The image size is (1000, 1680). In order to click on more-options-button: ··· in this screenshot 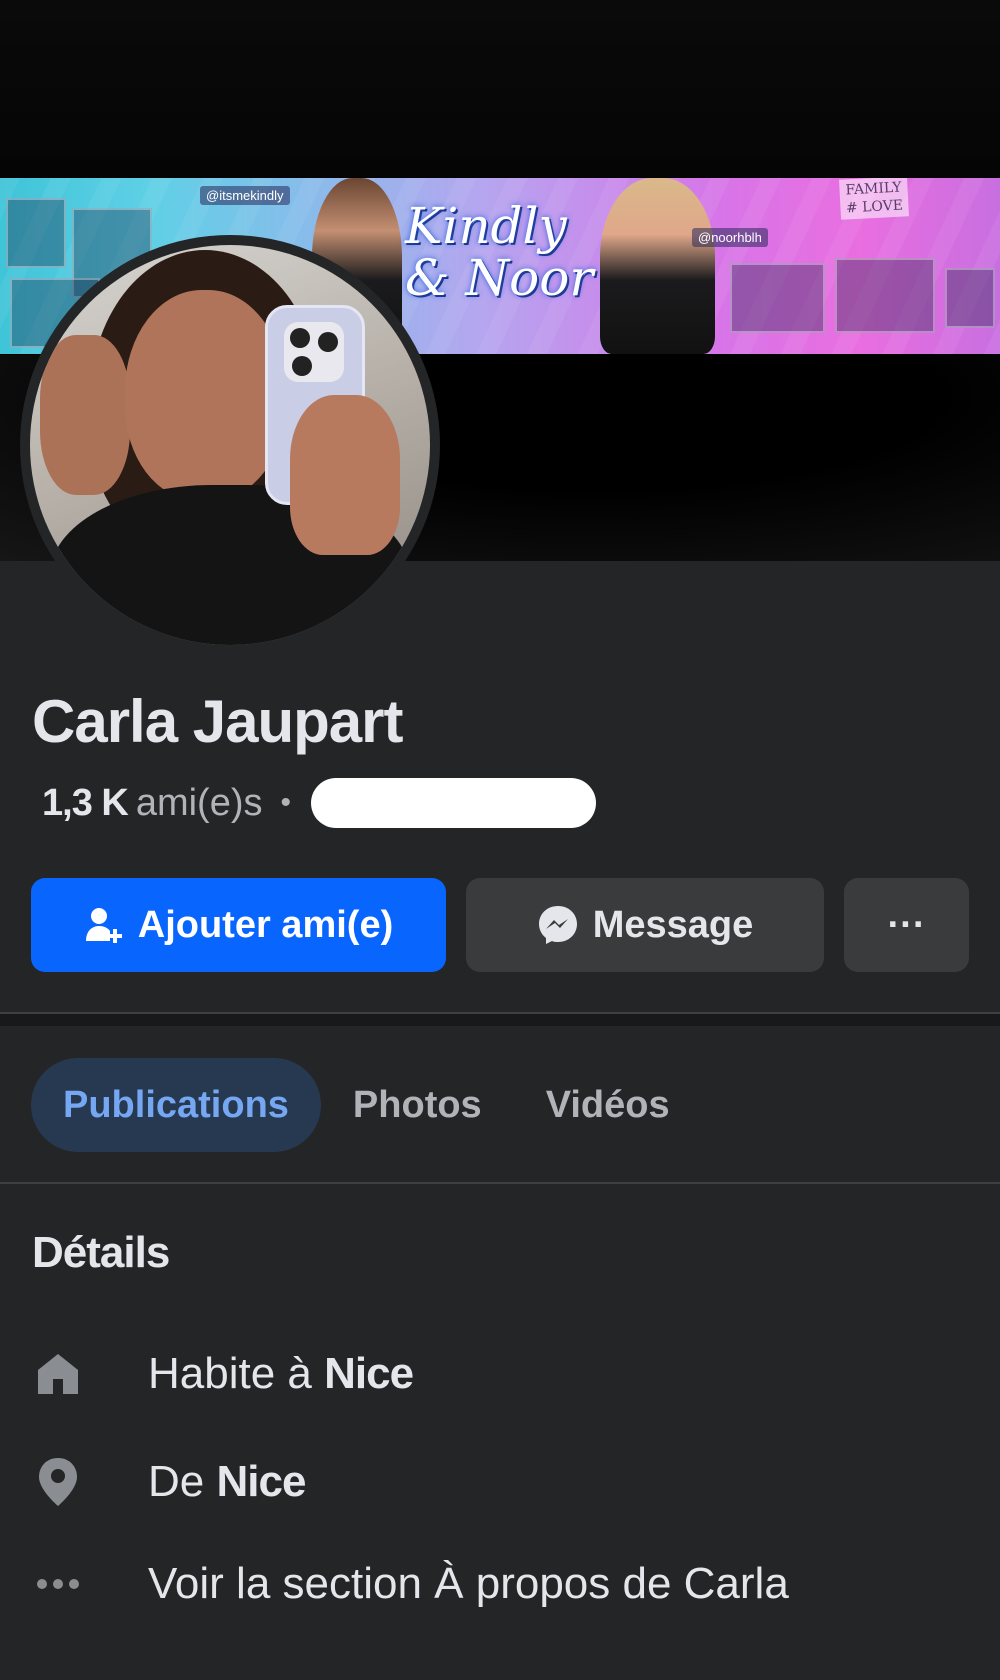, I will do `click(906, 925)`.